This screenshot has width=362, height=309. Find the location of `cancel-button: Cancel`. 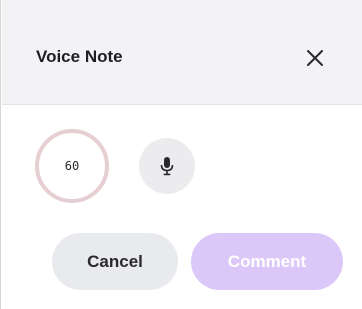

cancel-button: Cancel is located at coordinates (115, 261).